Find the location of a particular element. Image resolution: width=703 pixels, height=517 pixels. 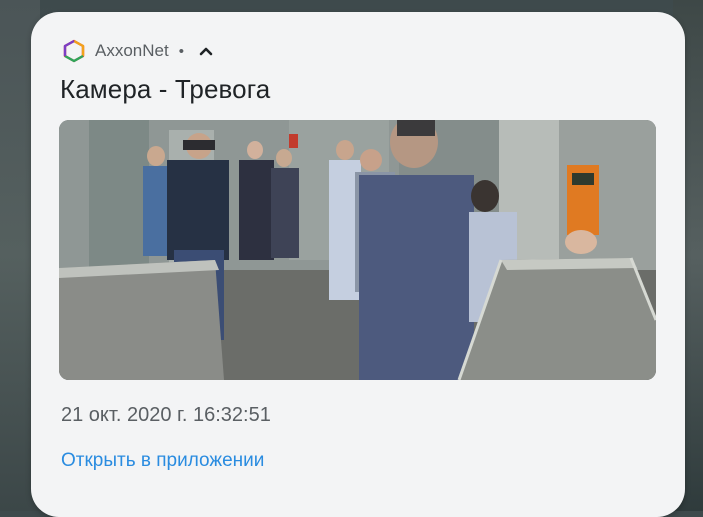

axxonnet-hexagon-icon is located at coordinates (74, 51).